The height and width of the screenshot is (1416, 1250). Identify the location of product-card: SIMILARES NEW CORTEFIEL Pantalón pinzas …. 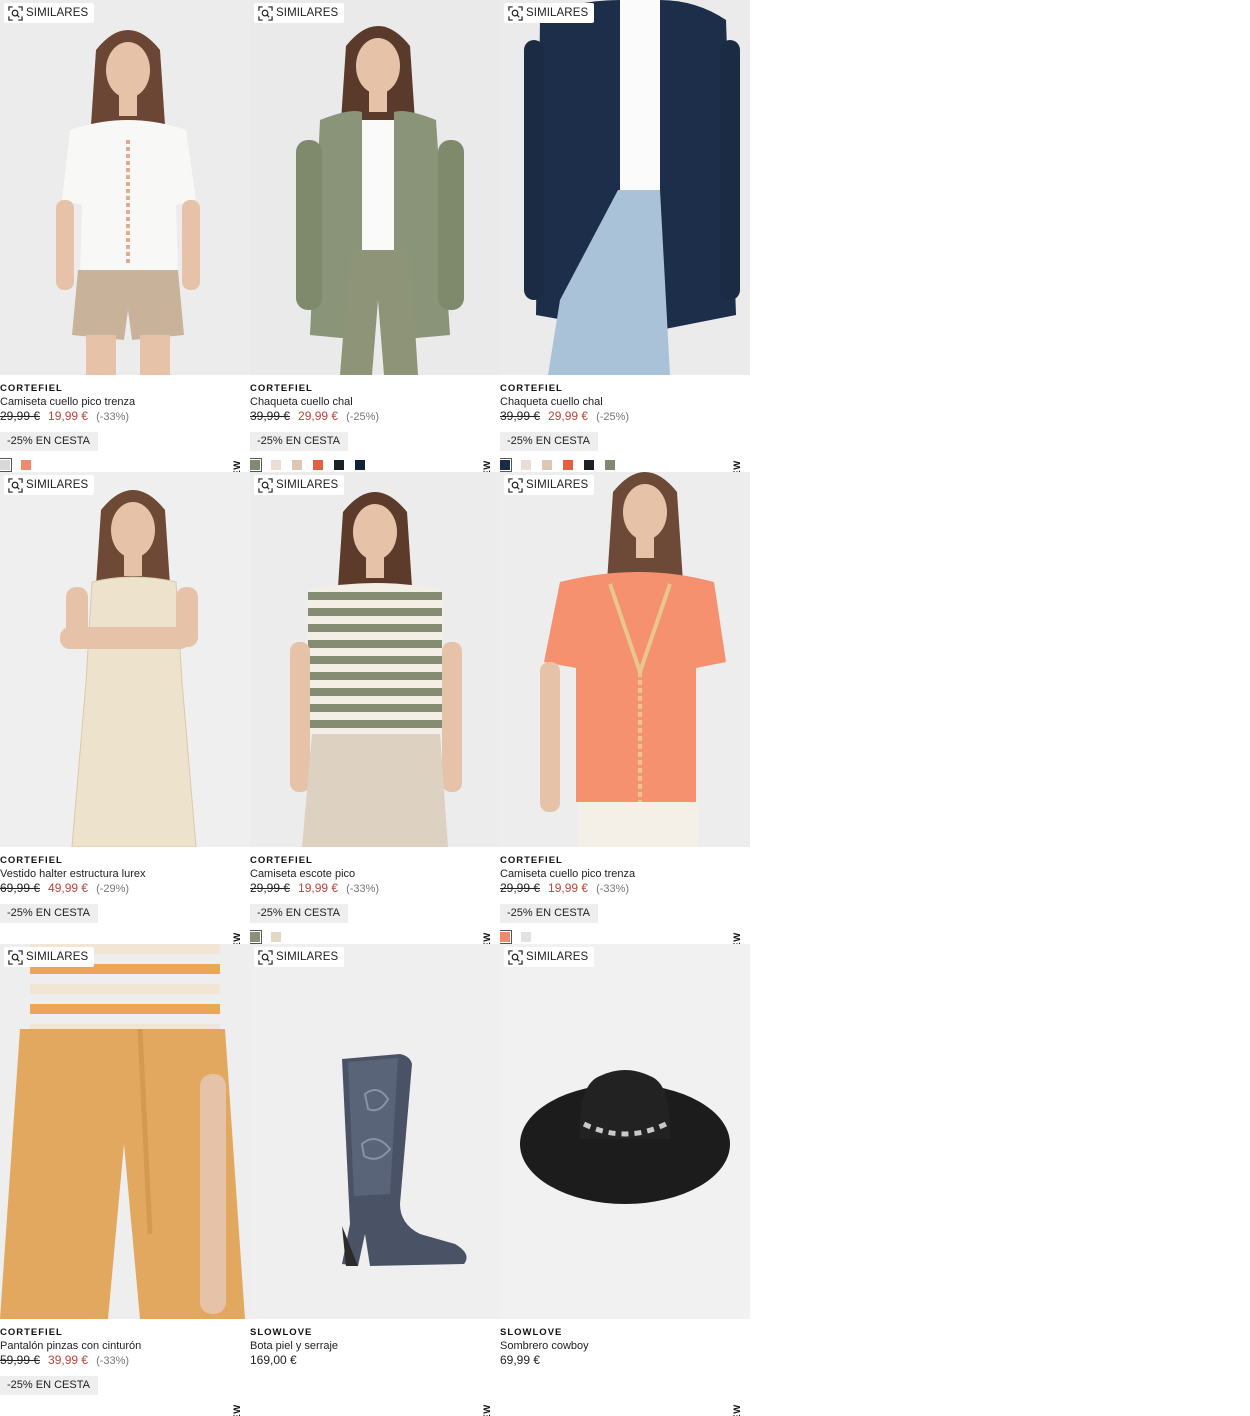
(125, 1180).